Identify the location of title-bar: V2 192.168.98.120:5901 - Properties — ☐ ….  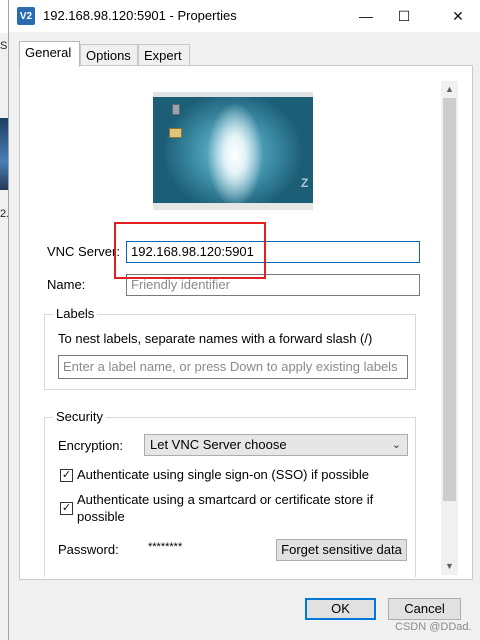
(244, 16).